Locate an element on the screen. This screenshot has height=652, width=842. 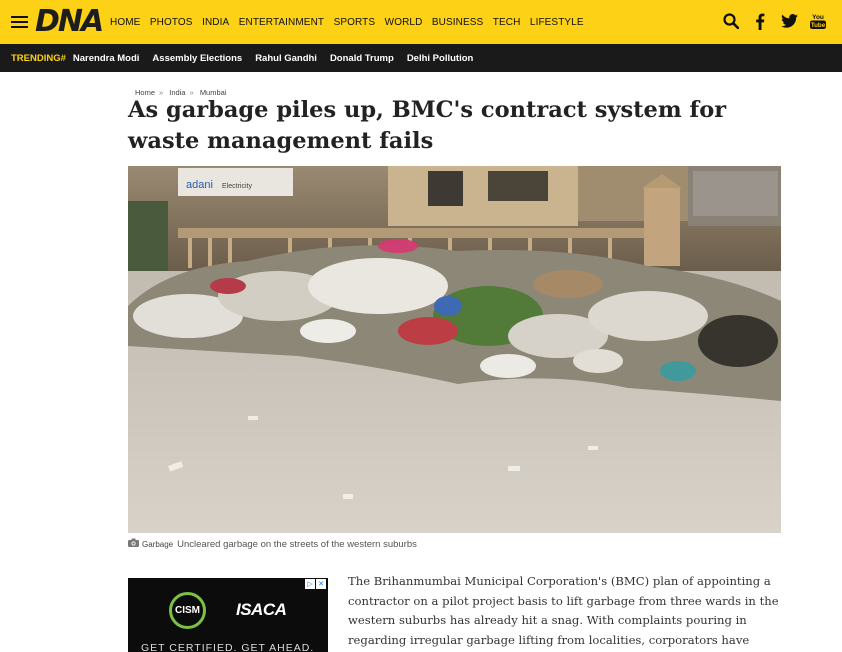
svg-text: You is located at coordinates (818, 17).